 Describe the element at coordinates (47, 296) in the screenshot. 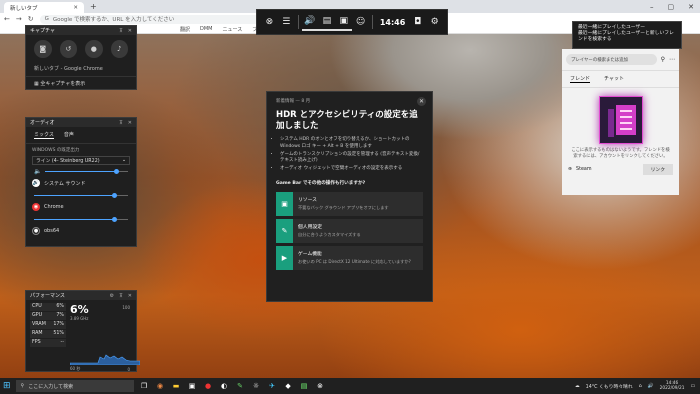

I see `performance-title: パフォーマンス` at that location.